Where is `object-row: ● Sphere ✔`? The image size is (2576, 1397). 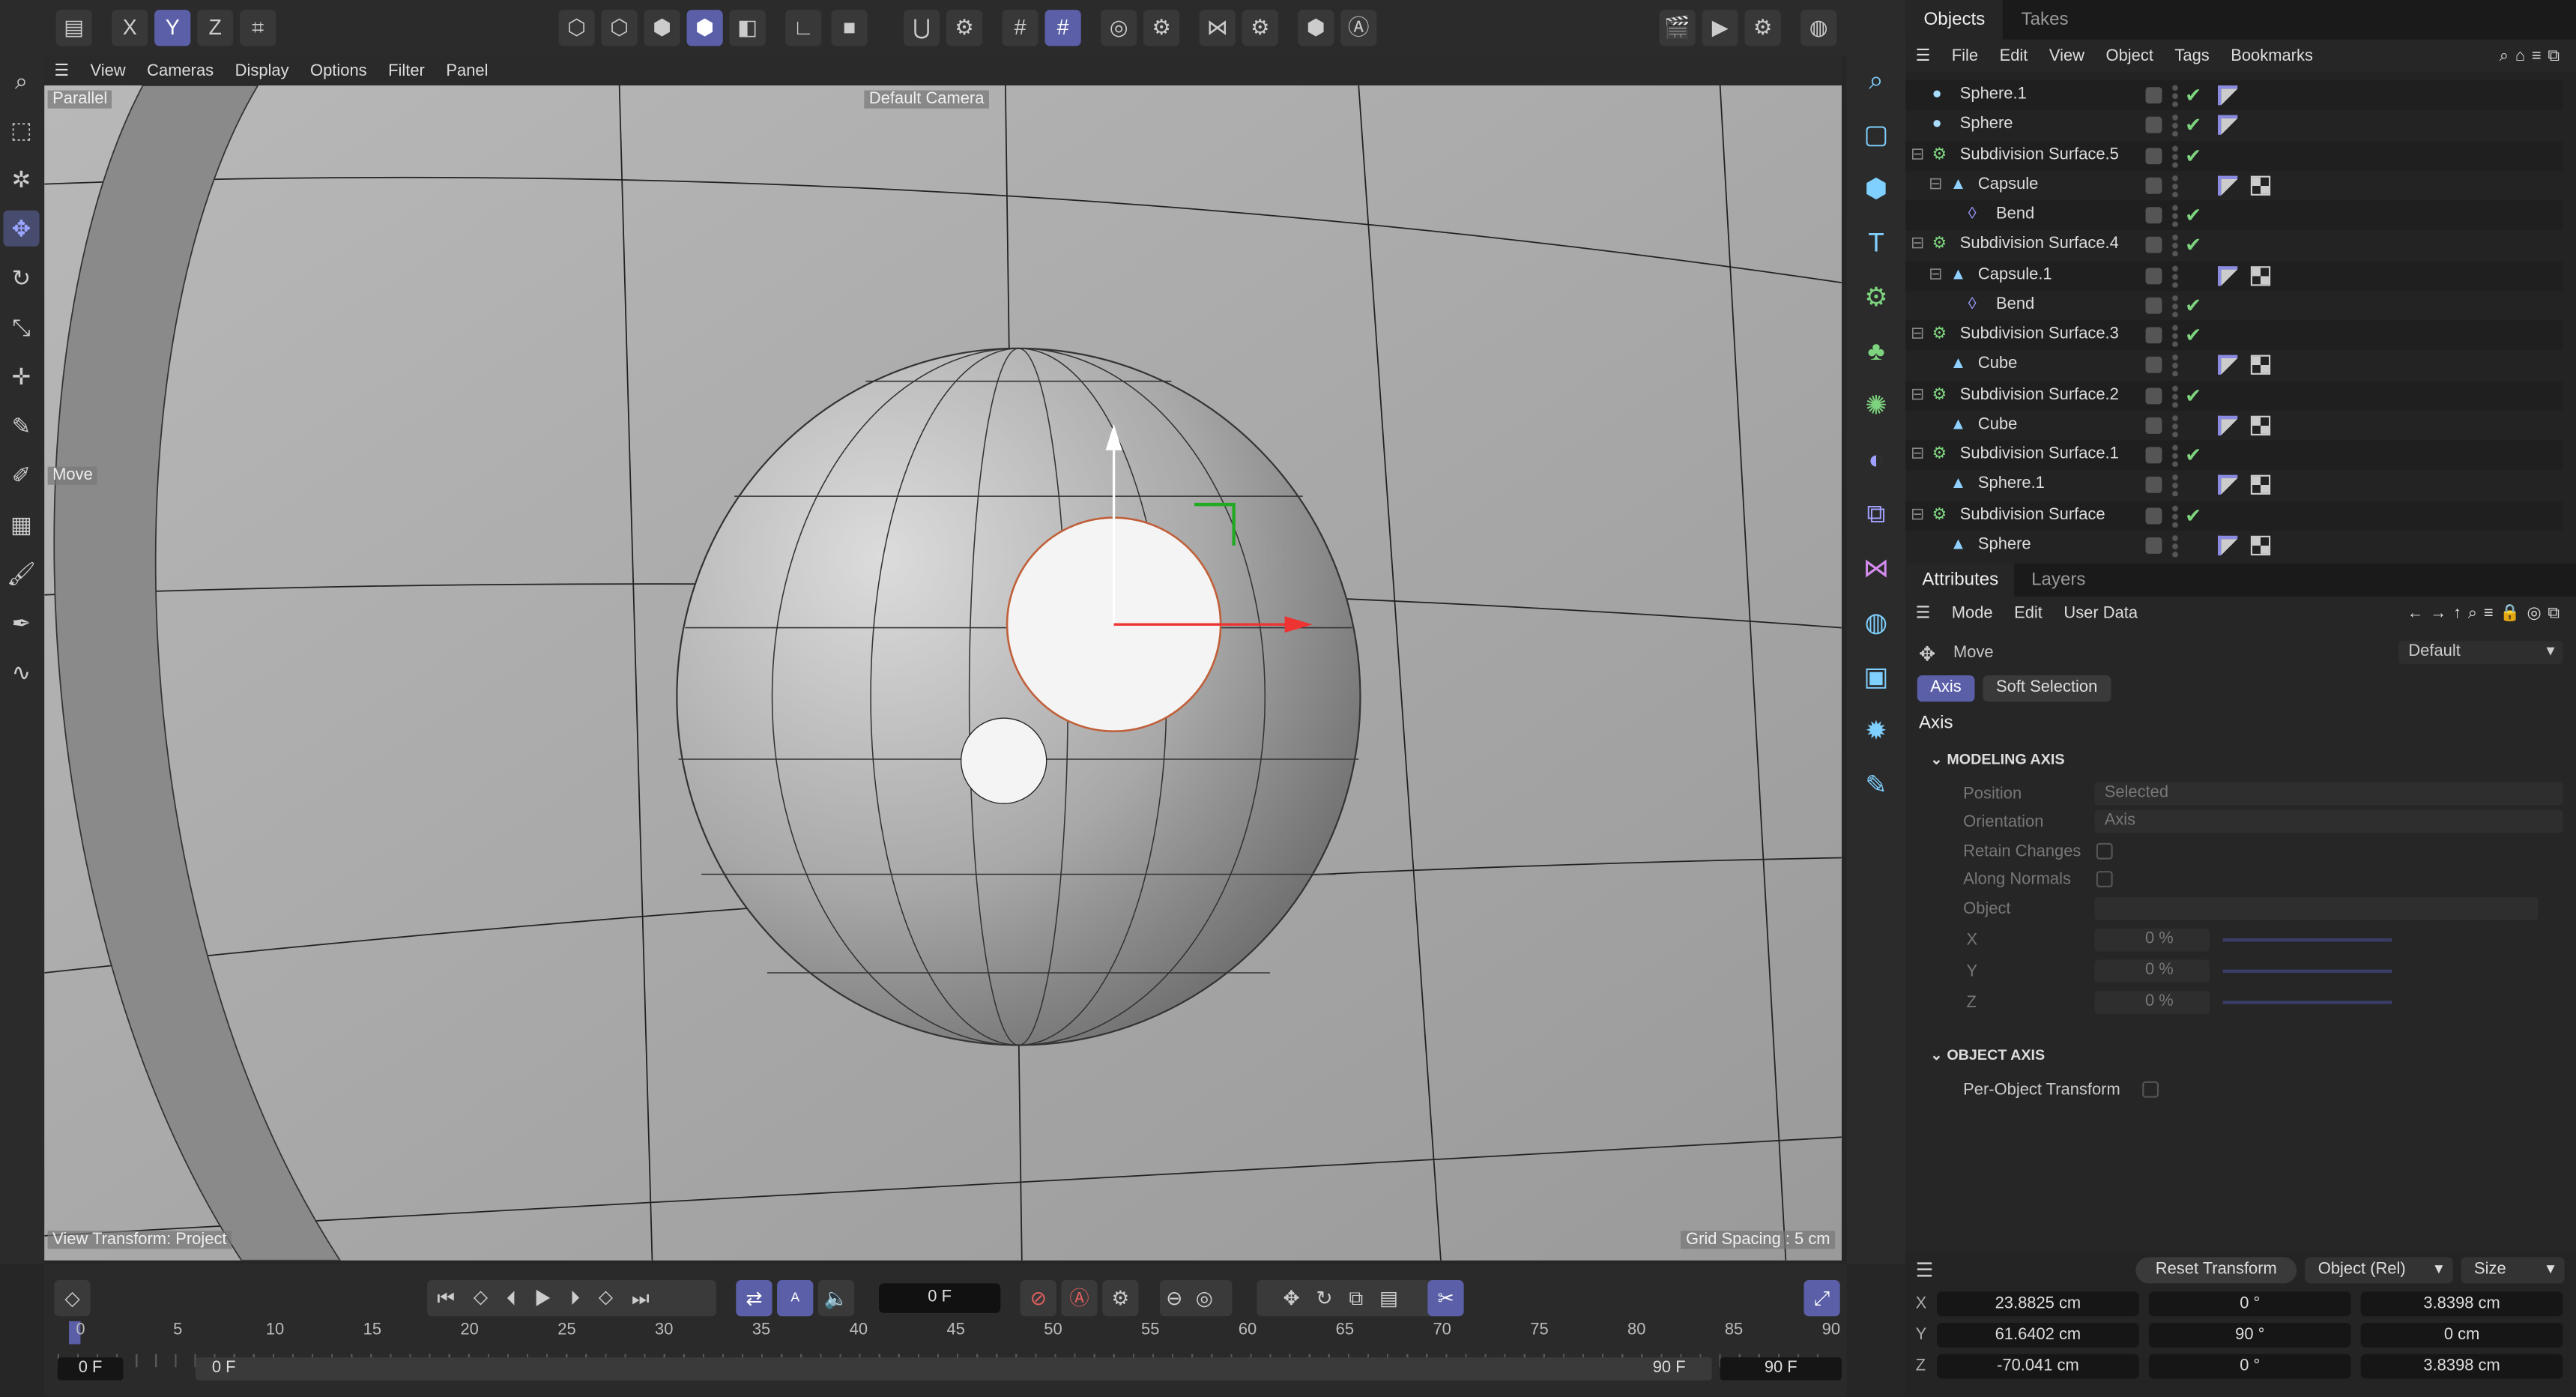
object-row: ● Sphere ✔ is located at coordinates (2234, 124).